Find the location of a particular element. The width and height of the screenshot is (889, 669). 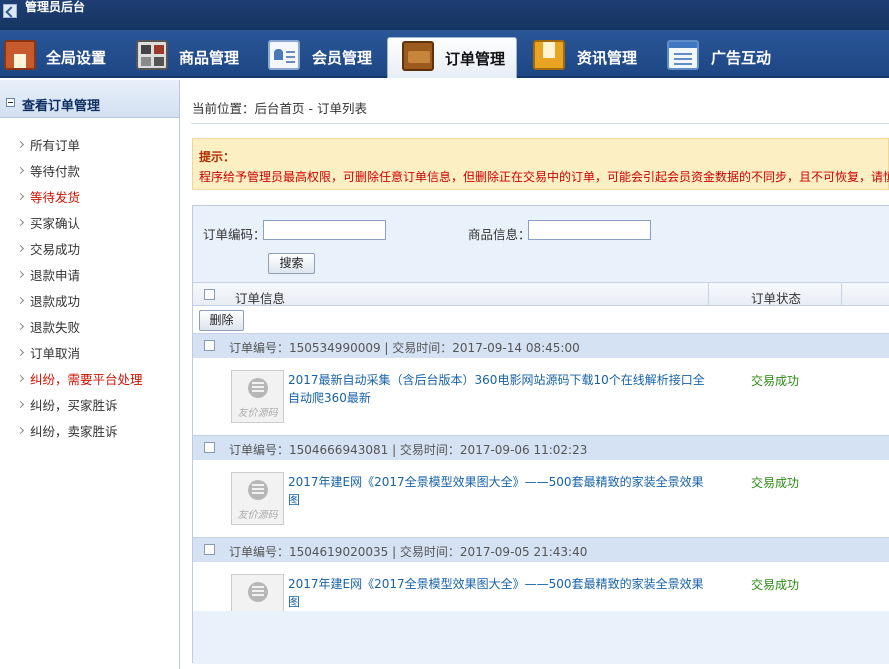

tab-product-management: 商品管理 is located at coordinates (194, 57).